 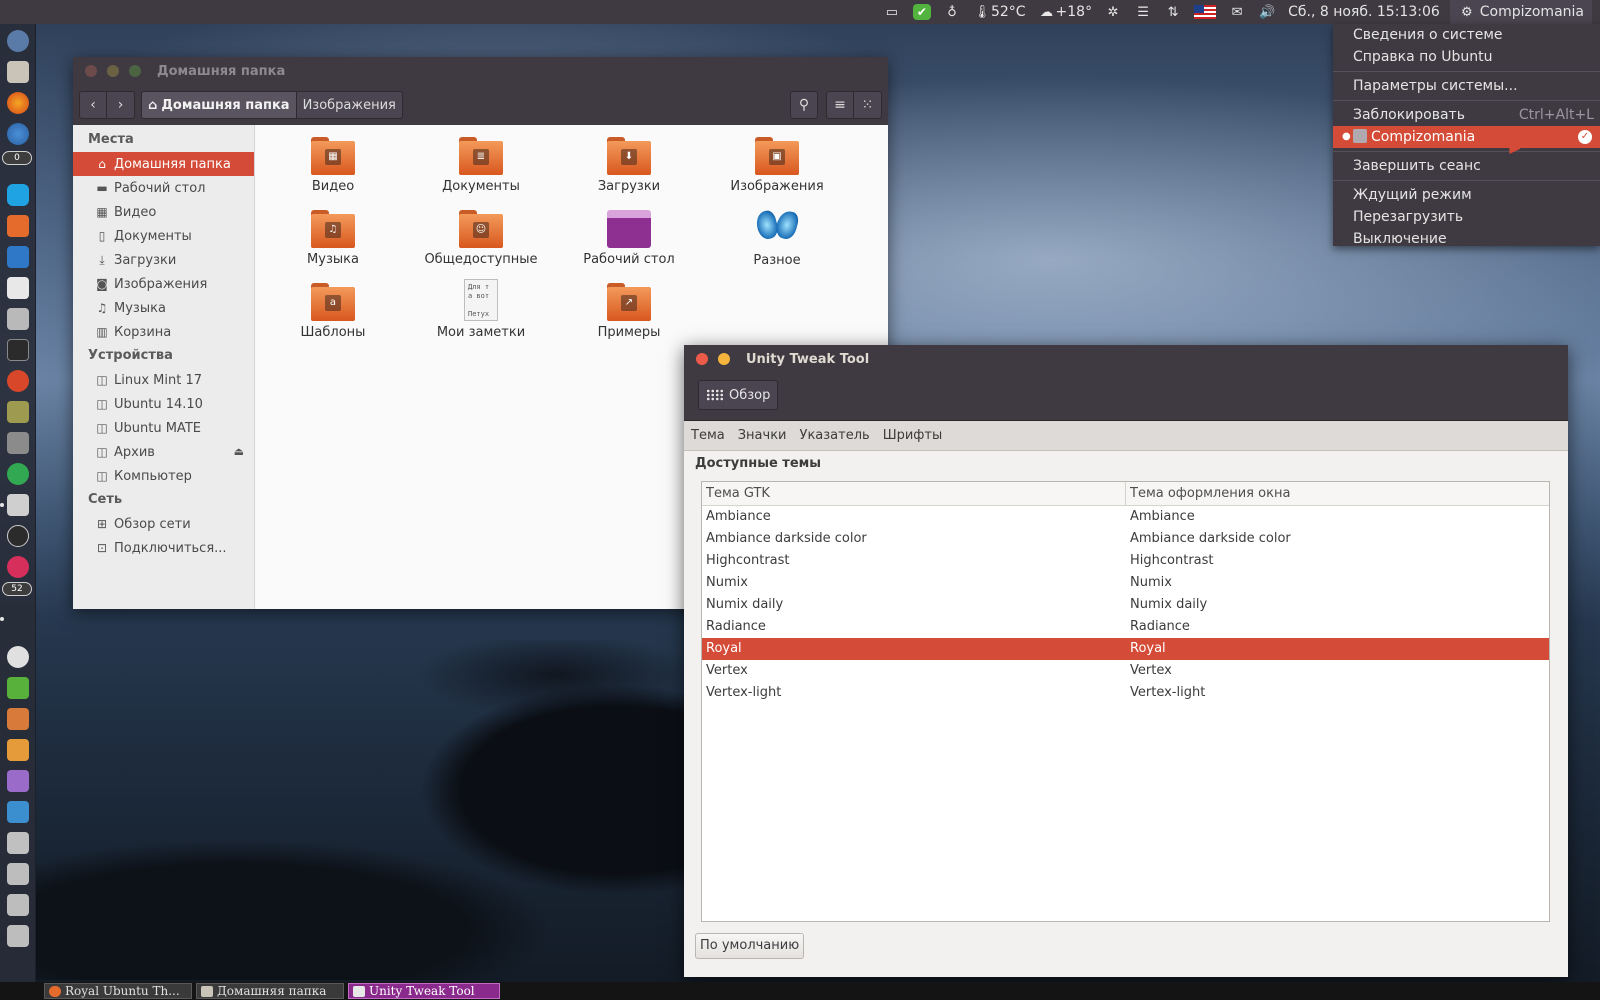 I want to click on sidebar-item-device: ◫ Компьютер, so click(x=163, y=476).